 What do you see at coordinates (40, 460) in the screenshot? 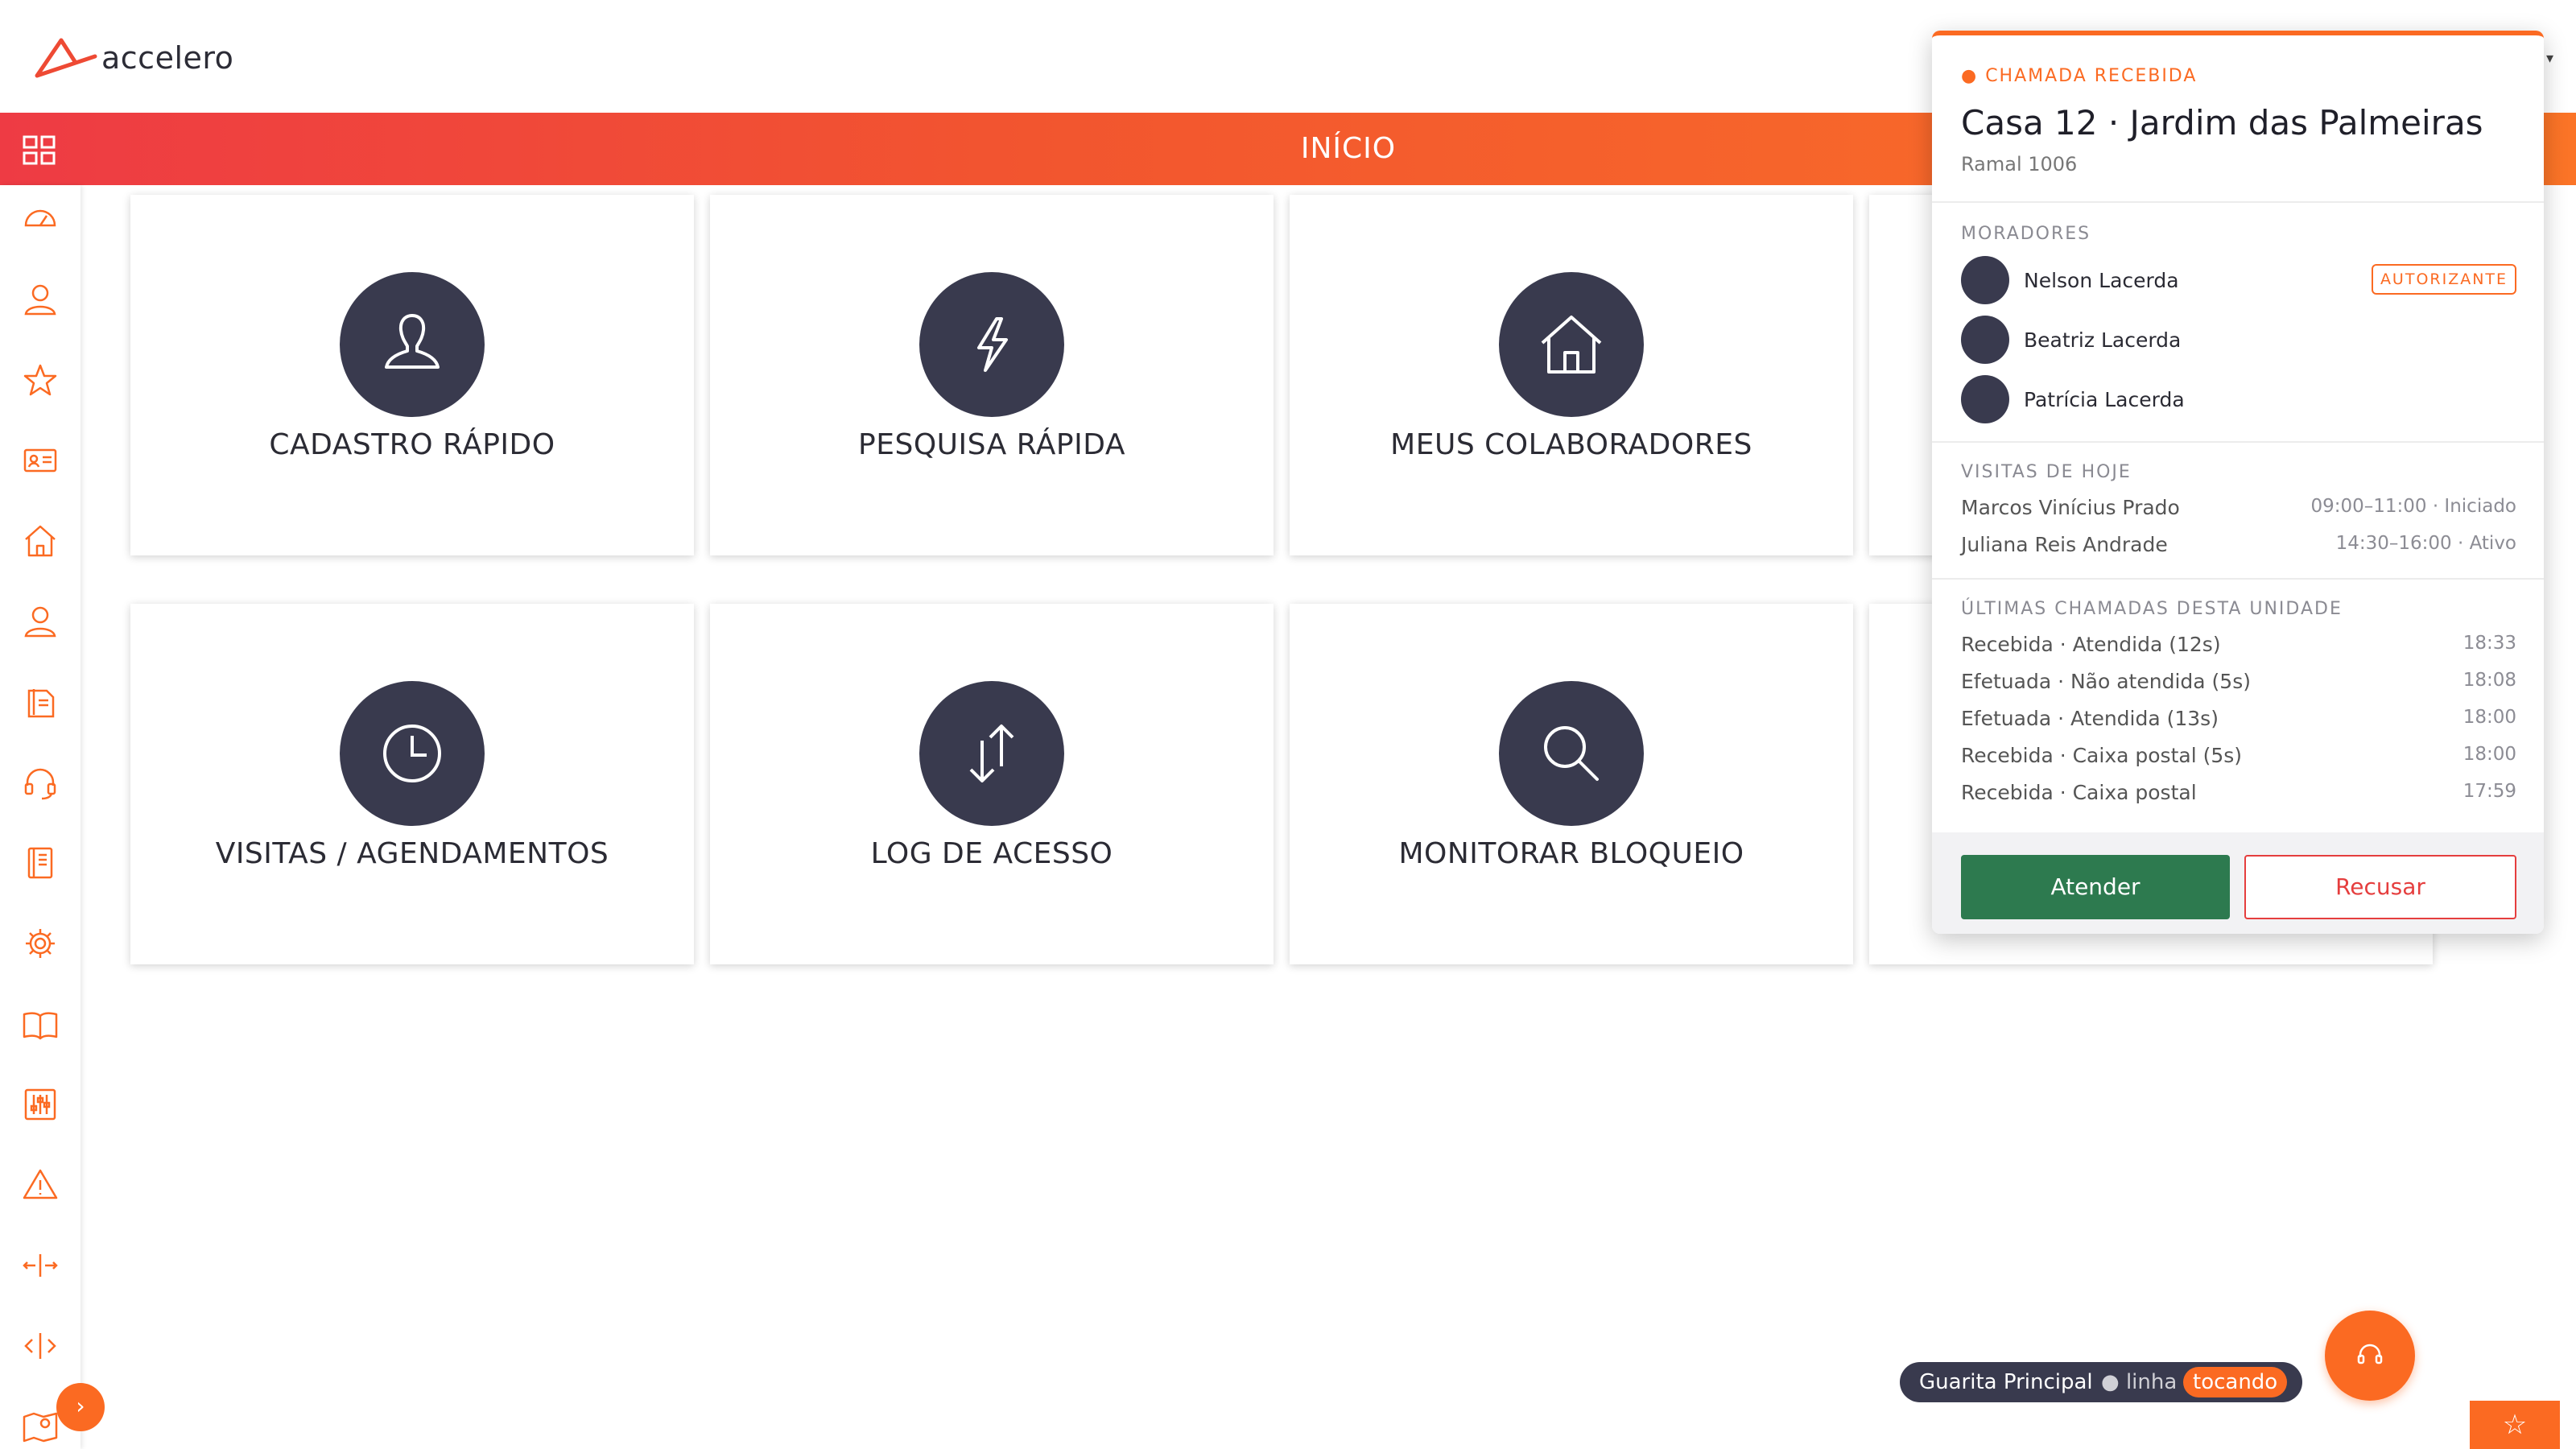
I see `id-card-icon` at bounding box center [40, 460].